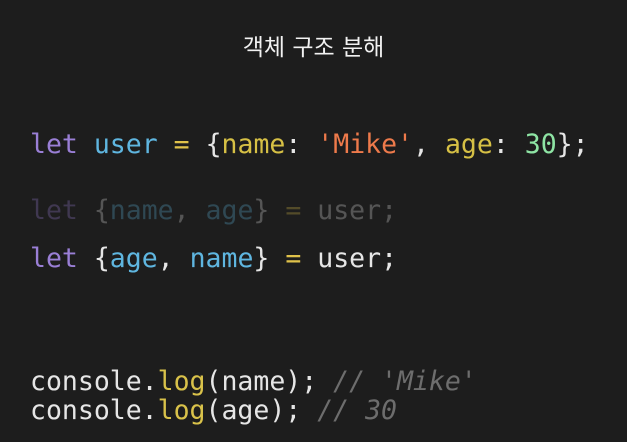  What do you see at coordinates (405, 381) in the screenshot?
I see `code-token-cmt: // 'Mike'` at bounding box center [405, 381].